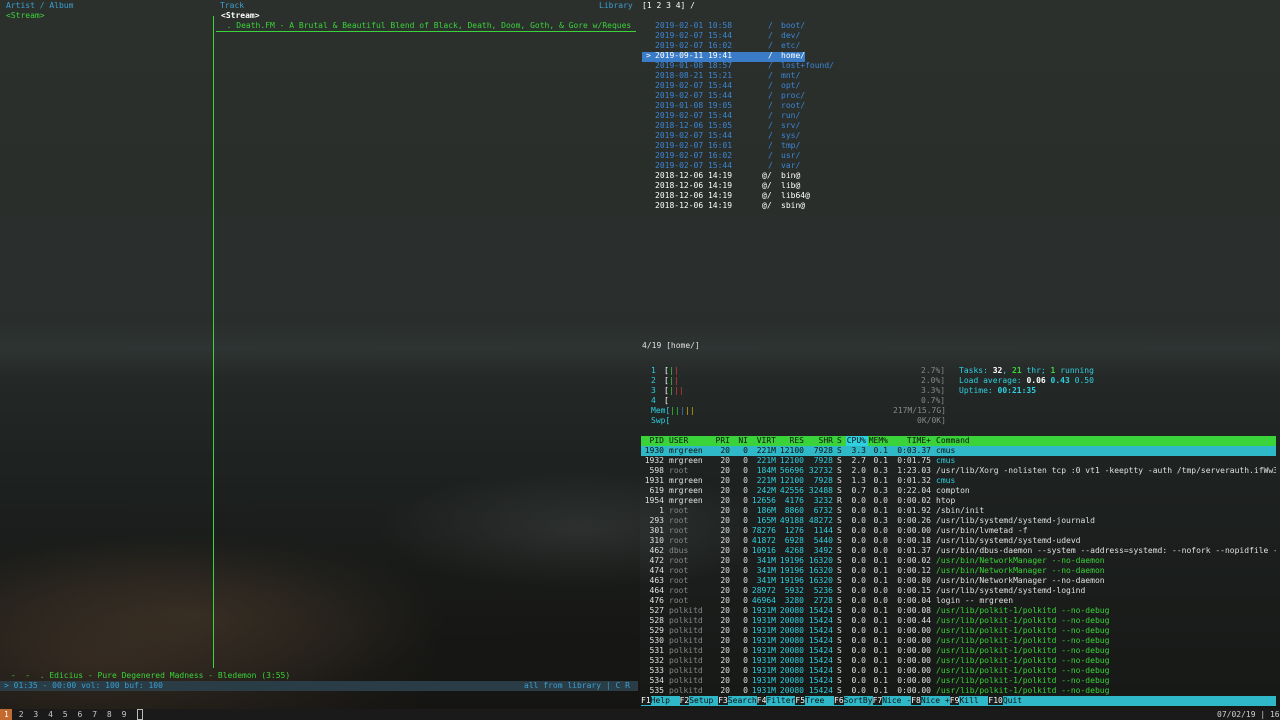 The width and height of the screenshot is (1280, 720). Describe the element at coordinates (766, 440) in the screenshot. I see `htop-header-virt: VIRT` at that location.